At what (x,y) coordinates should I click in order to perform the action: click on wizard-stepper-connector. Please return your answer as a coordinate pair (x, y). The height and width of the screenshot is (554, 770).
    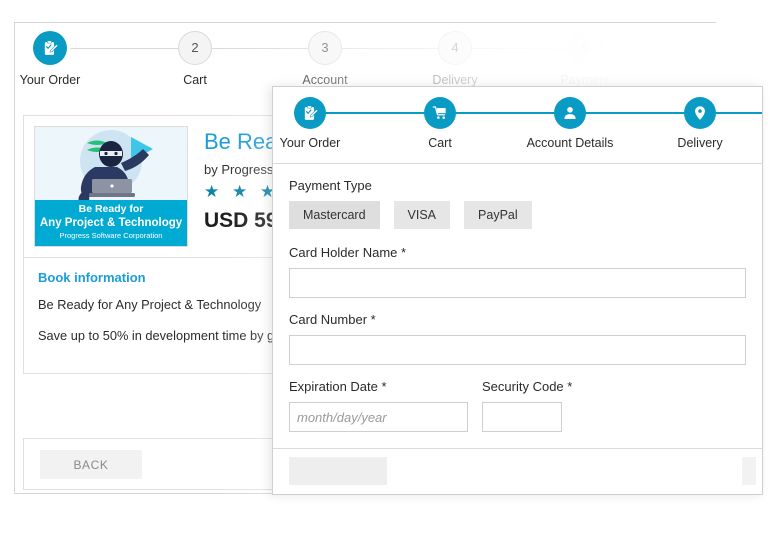
    Looking at the image, I should click on (737, 113).